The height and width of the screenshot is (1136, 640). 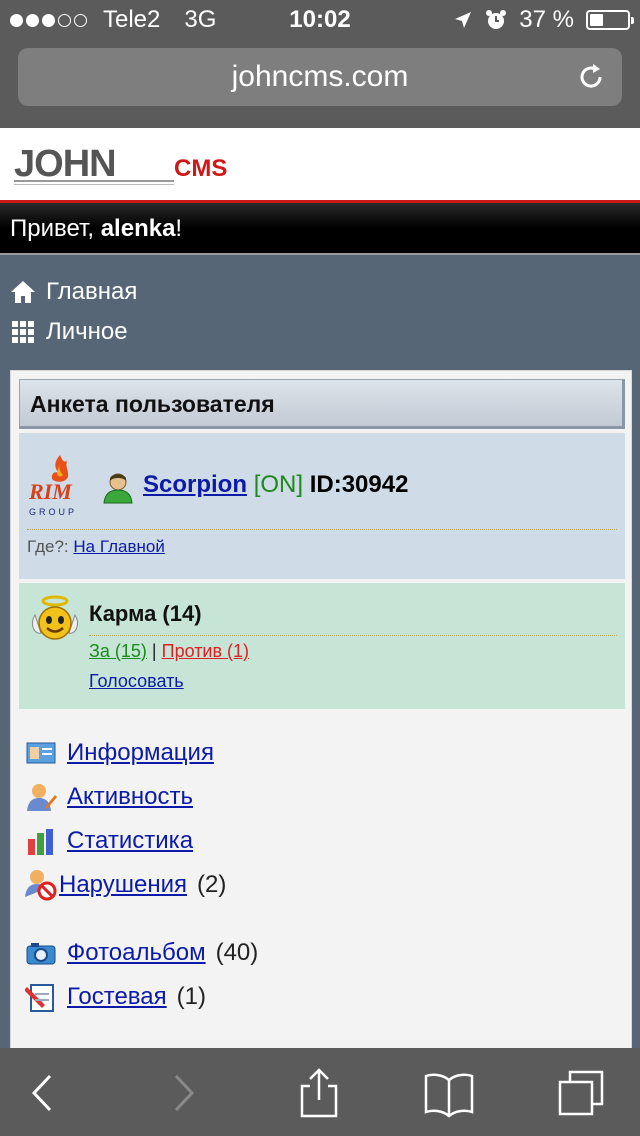 I want to click on link-info: Информация, so click(x=141, y=753).